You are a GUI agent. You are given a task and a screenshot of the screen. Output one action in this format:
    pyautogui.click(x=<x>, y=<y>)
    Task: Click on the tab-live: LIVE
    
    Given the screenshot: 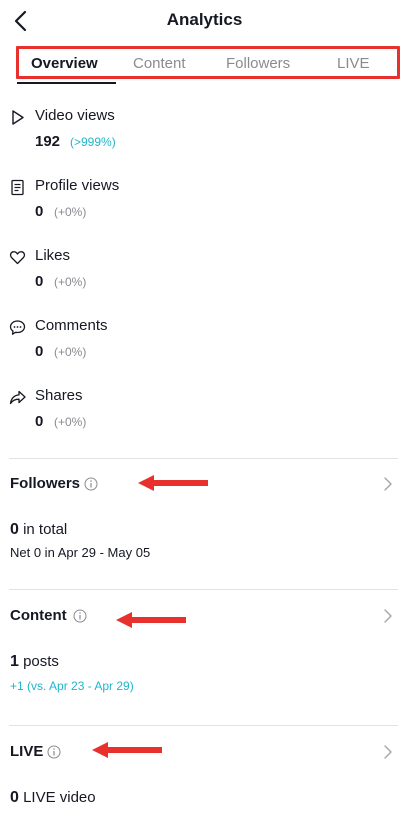 What is the action you would take?
    pyautogui.click(x=353, y=63)
    